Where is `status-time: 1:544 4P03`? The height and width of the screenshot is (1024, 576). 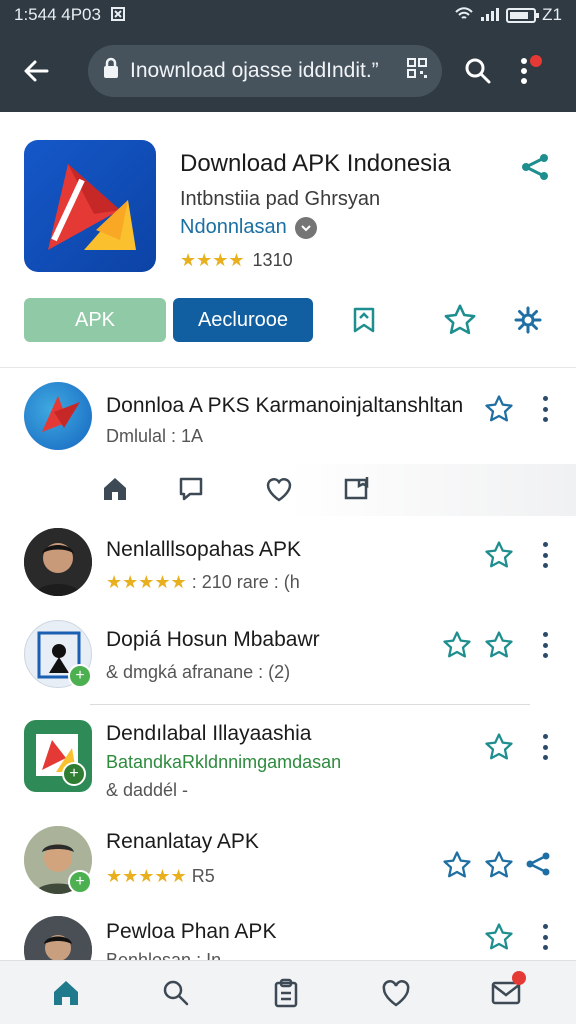 status-time: 1:544 4P03 is located at coordinates (57, 14).